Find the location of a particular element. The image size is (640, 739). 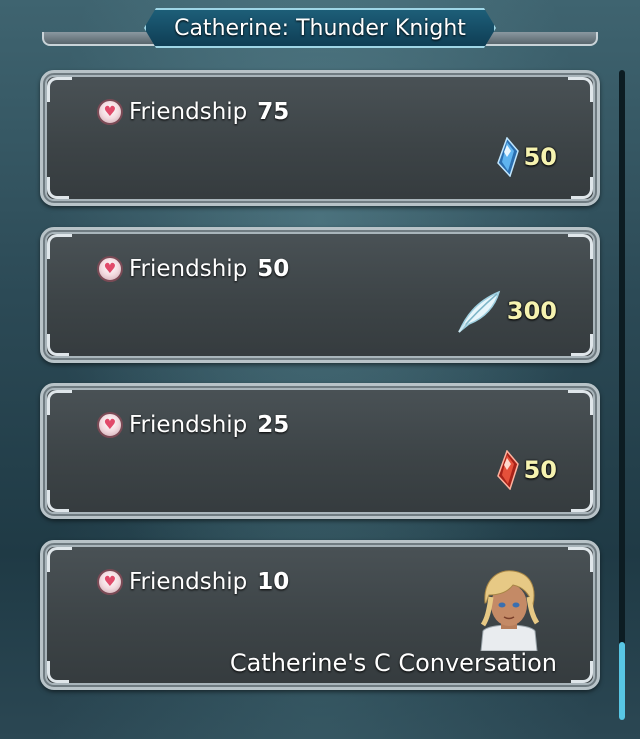

page-title: Catherine: Thunder Knight is located at coordinates (320, 28).